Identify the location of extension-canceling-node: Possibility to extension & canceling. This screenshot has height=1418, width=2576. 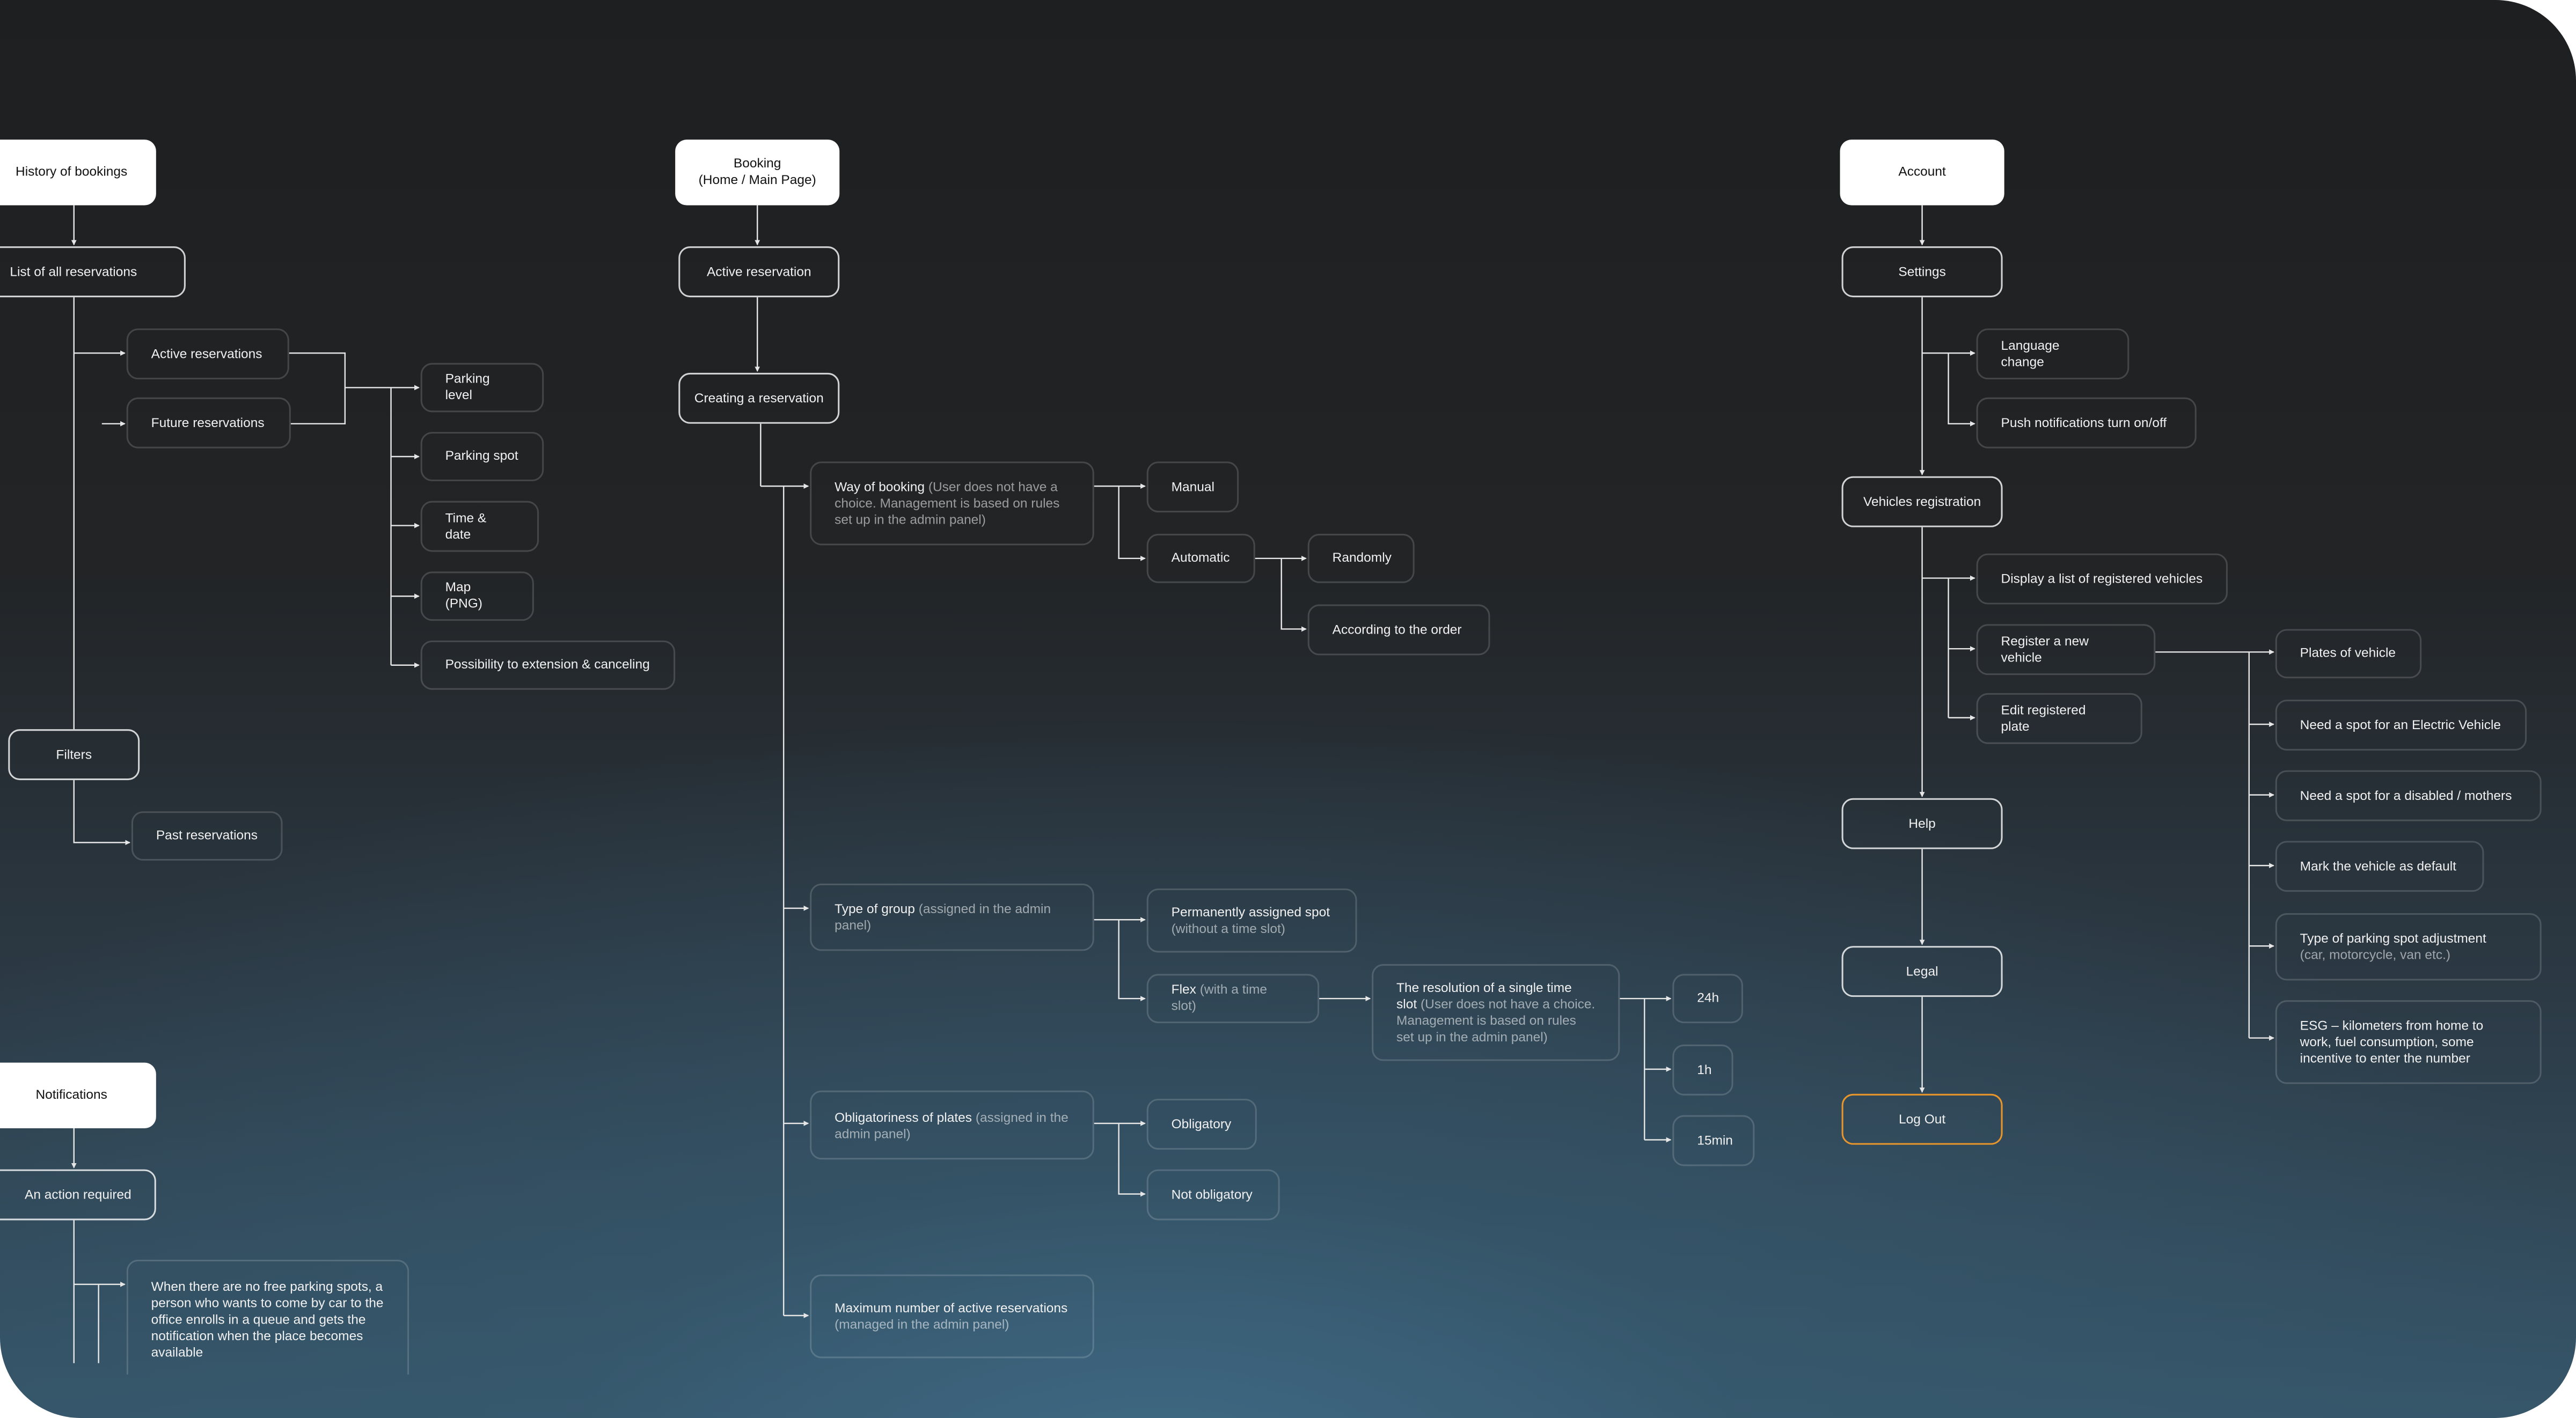
(548, 665).